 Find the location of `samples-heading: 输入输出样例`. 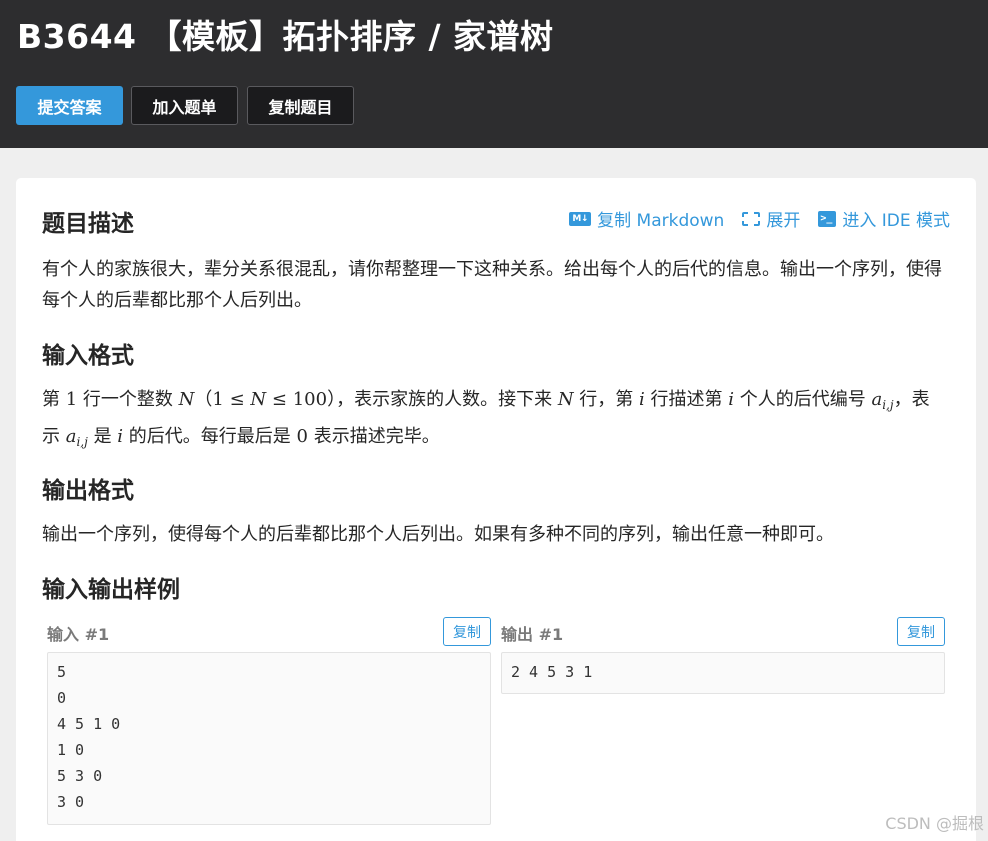

samples-heading: 输入输出样例 is located at coordinates (111, 590).